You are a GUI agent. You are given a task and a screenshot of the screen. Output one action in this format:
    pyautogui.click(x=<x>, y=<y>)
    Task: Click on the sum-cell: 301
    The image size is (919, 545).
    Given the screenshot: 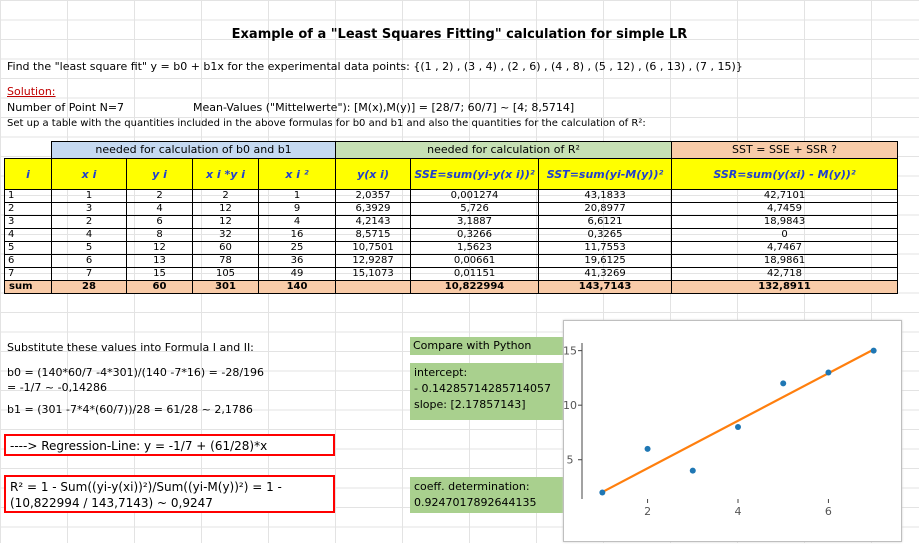 What is the action you would take?
    pyautogui.click(x=225, y=287)
    